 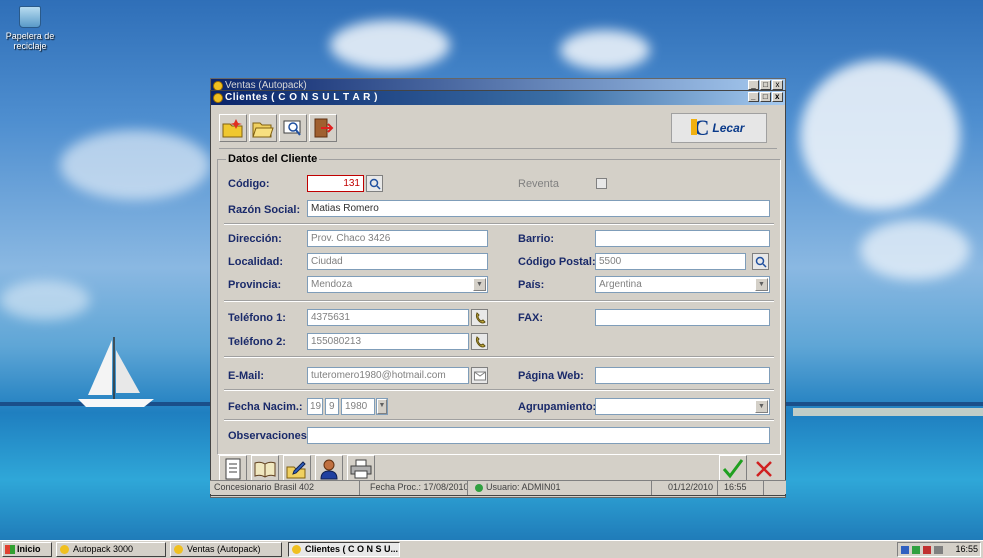 I want to click on pagina-web-field, so click(x=682, y=375).